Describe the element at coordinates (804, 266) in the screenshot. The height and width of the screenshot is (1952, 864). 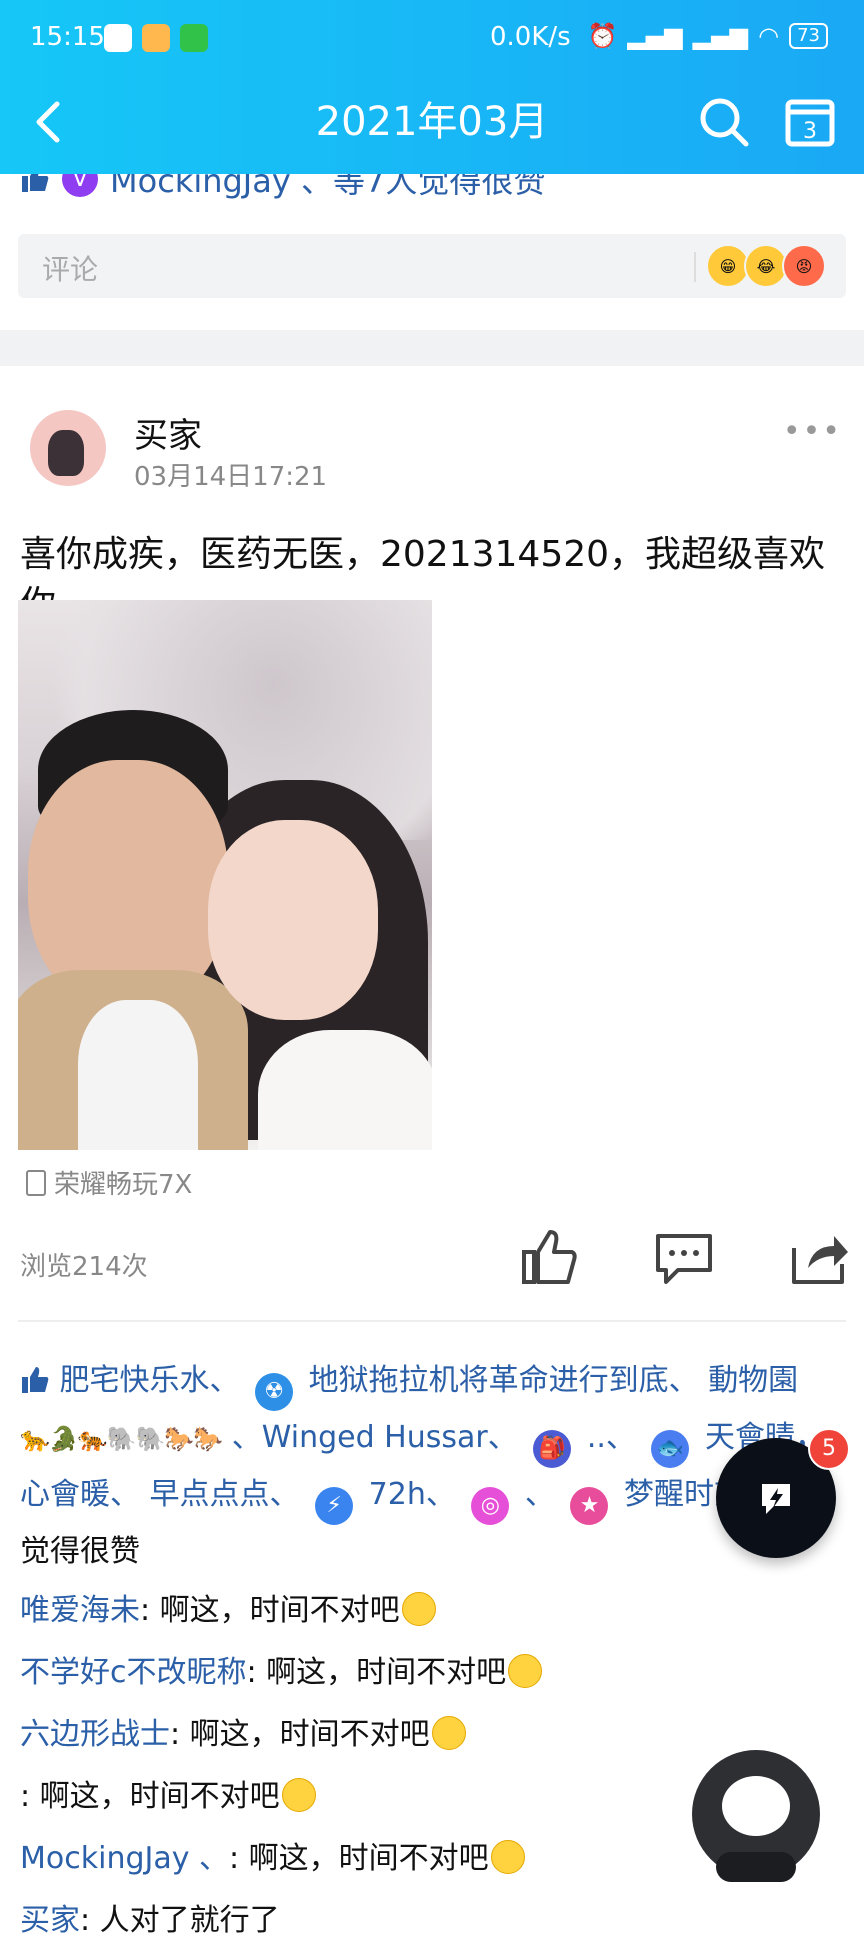
I see `angry-emoji-icon: 😡` at that location.